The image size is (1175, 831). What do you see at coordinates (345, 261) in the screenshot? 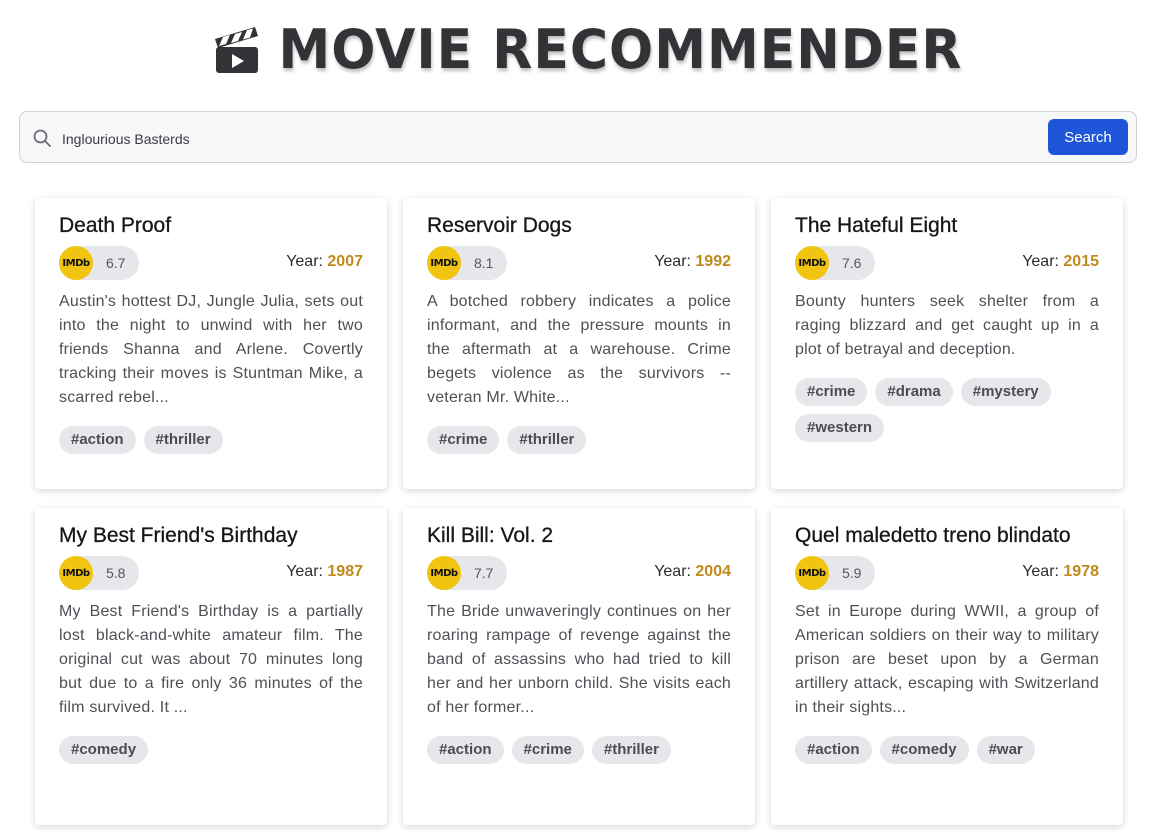
I see `year-value: 2007` at bounding box center [345, 261].